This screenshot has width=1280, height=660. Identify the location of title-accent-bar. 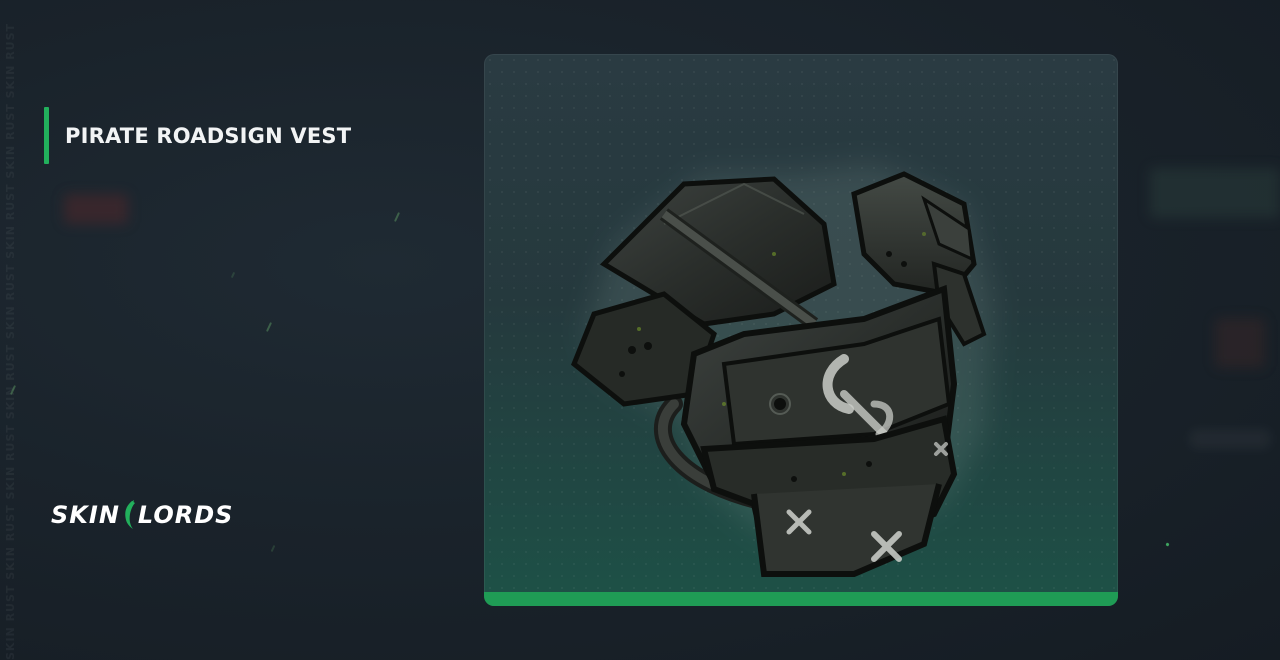
(46, 135).